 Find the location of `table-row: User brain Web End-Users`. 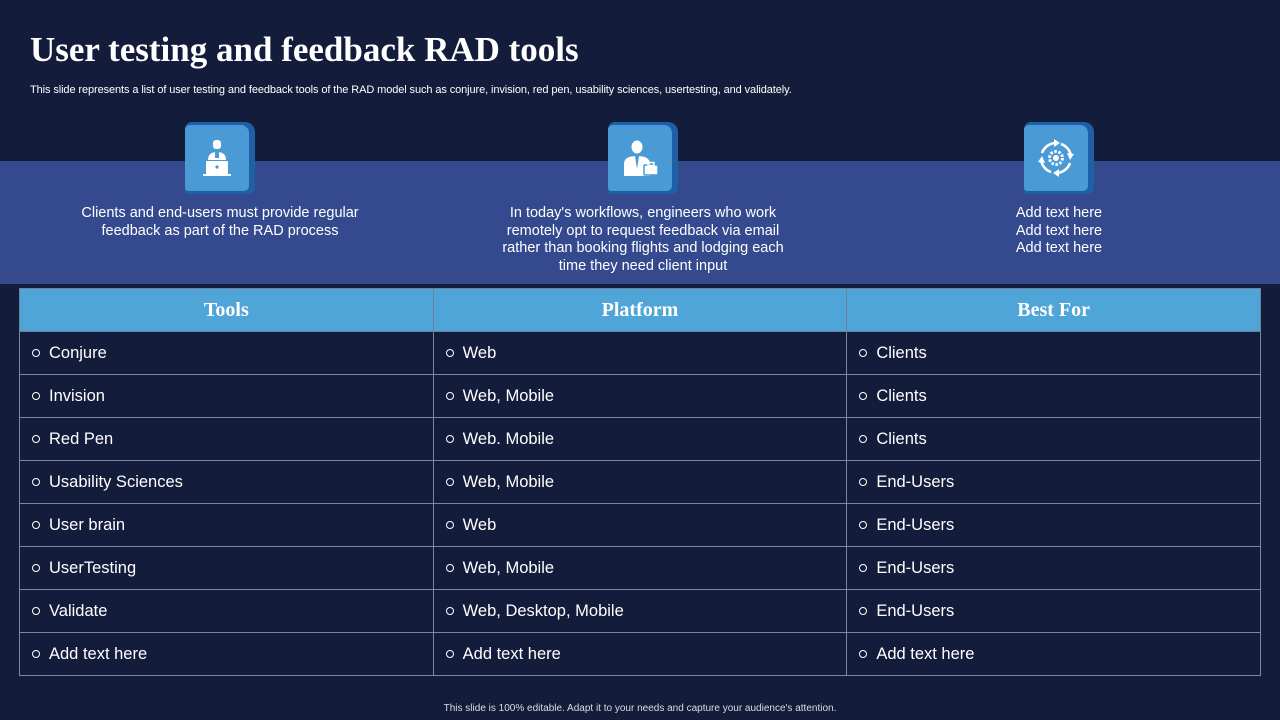

table-row: User brain Web End-Users is located at coordinates (640, 525).